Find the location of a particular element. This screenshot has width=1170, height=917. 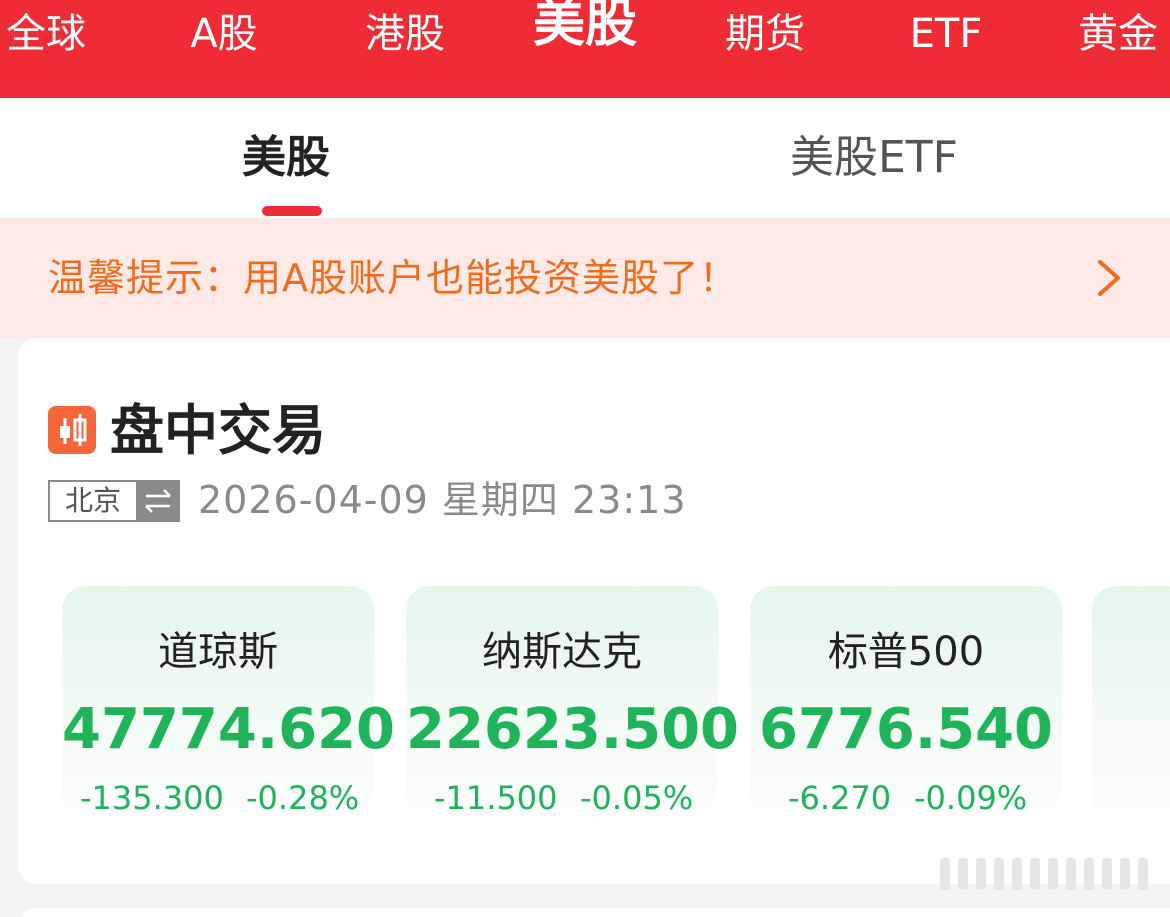

index-change: -135.300 is located at coordinates (152, 798).